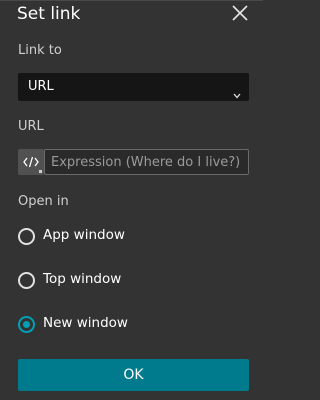 The height and width of the screenshot is (400, 320). Describe the element at coordinates (133, 87) in the screenshot. I see `link-to-select: URL` at that location.